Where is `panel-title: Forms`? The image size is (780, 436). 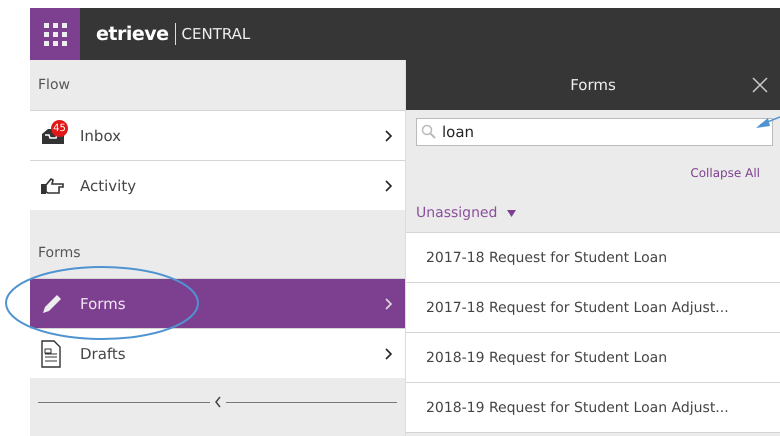 panel-title: Forms is located at coordinates (593, 85).